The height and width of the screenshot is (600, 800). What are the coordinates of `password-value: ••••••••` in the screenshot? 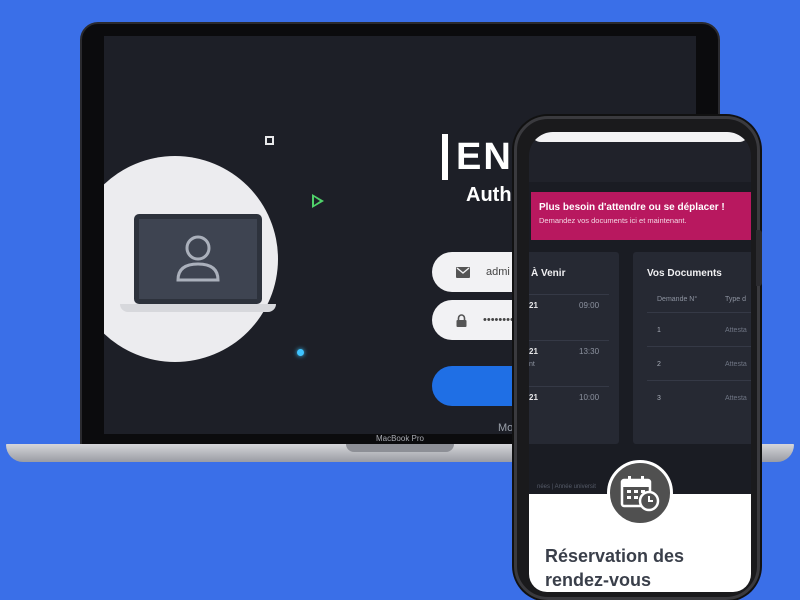 It's located at (498, 320).